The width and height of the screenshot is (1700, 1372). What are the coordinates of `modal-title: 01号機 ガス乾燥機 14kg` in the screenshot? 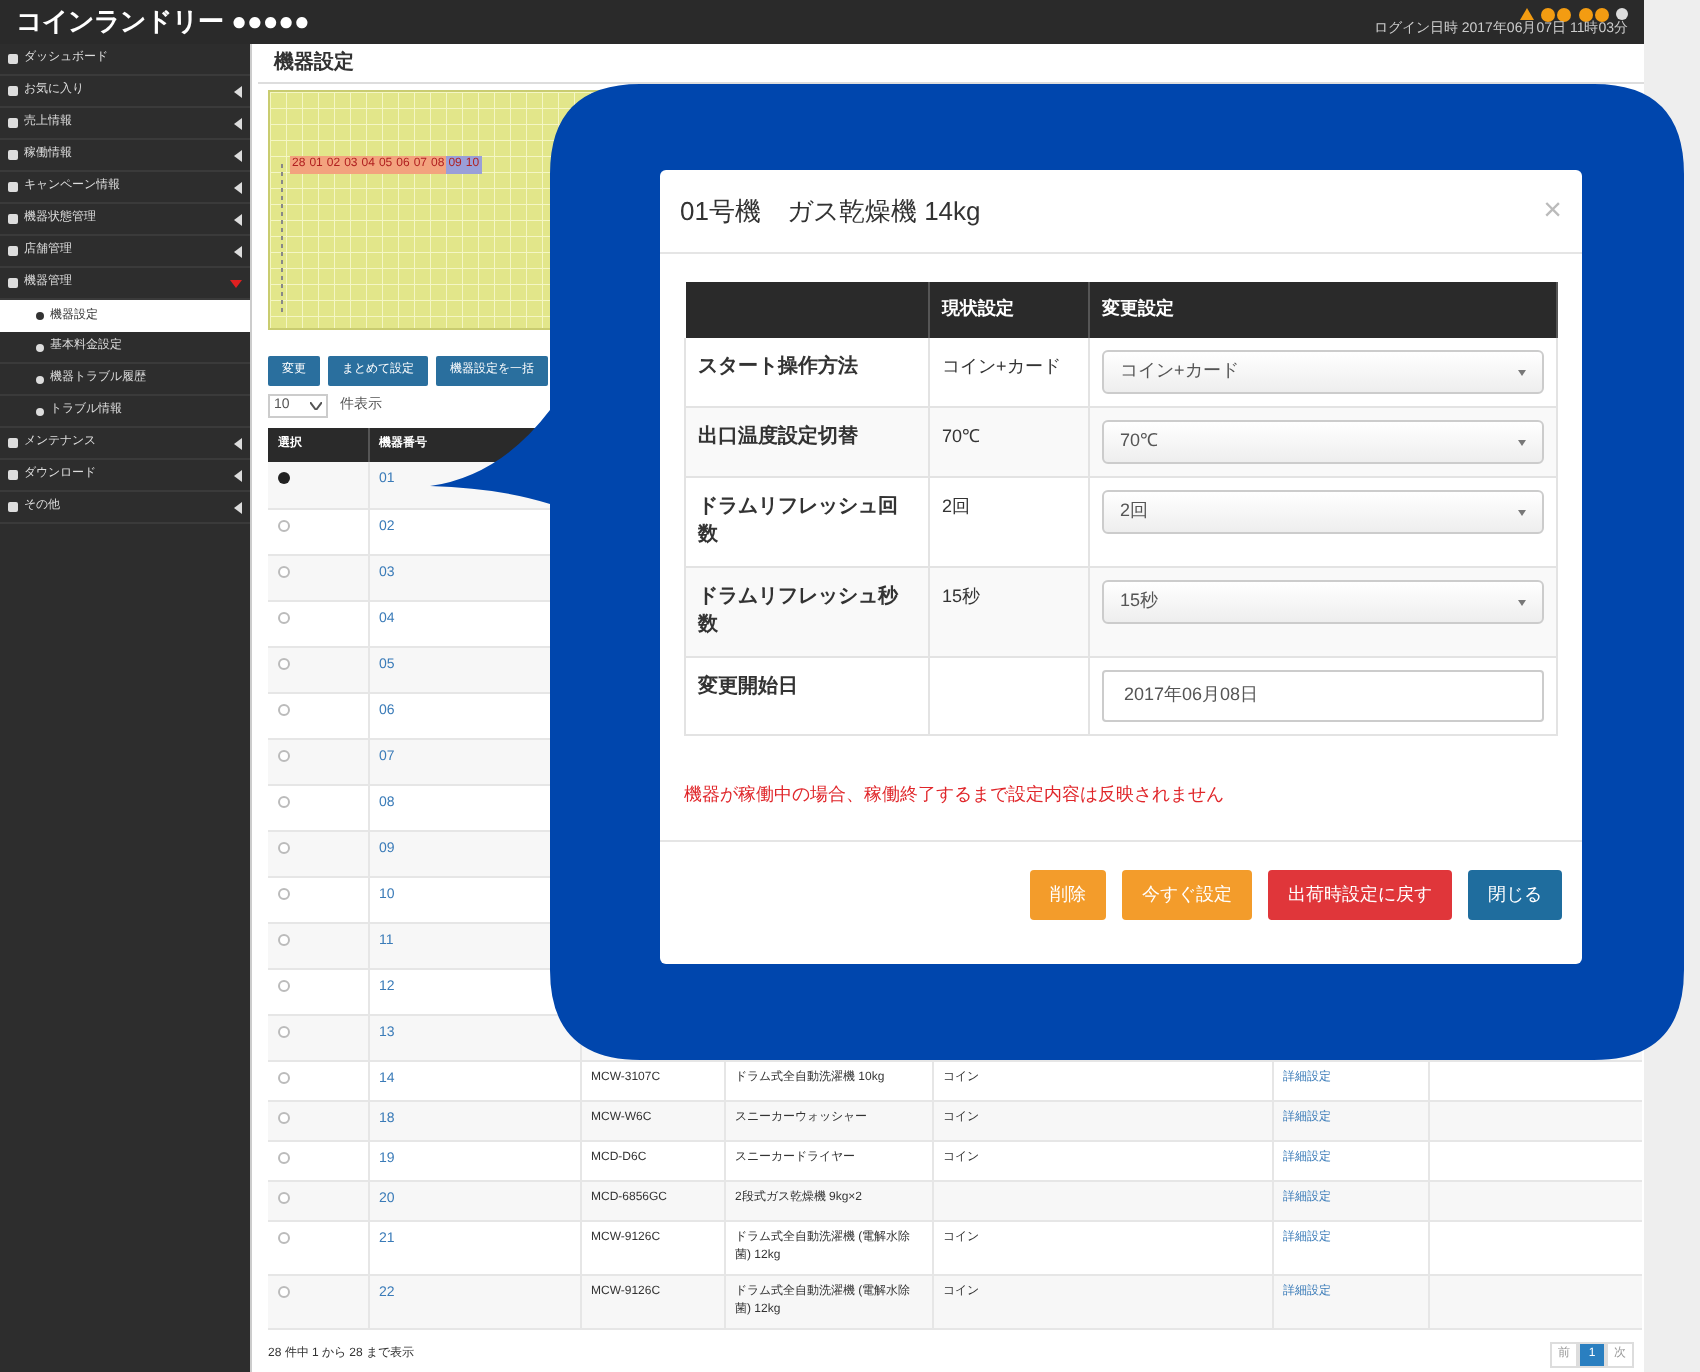 It's located at (830, 211).